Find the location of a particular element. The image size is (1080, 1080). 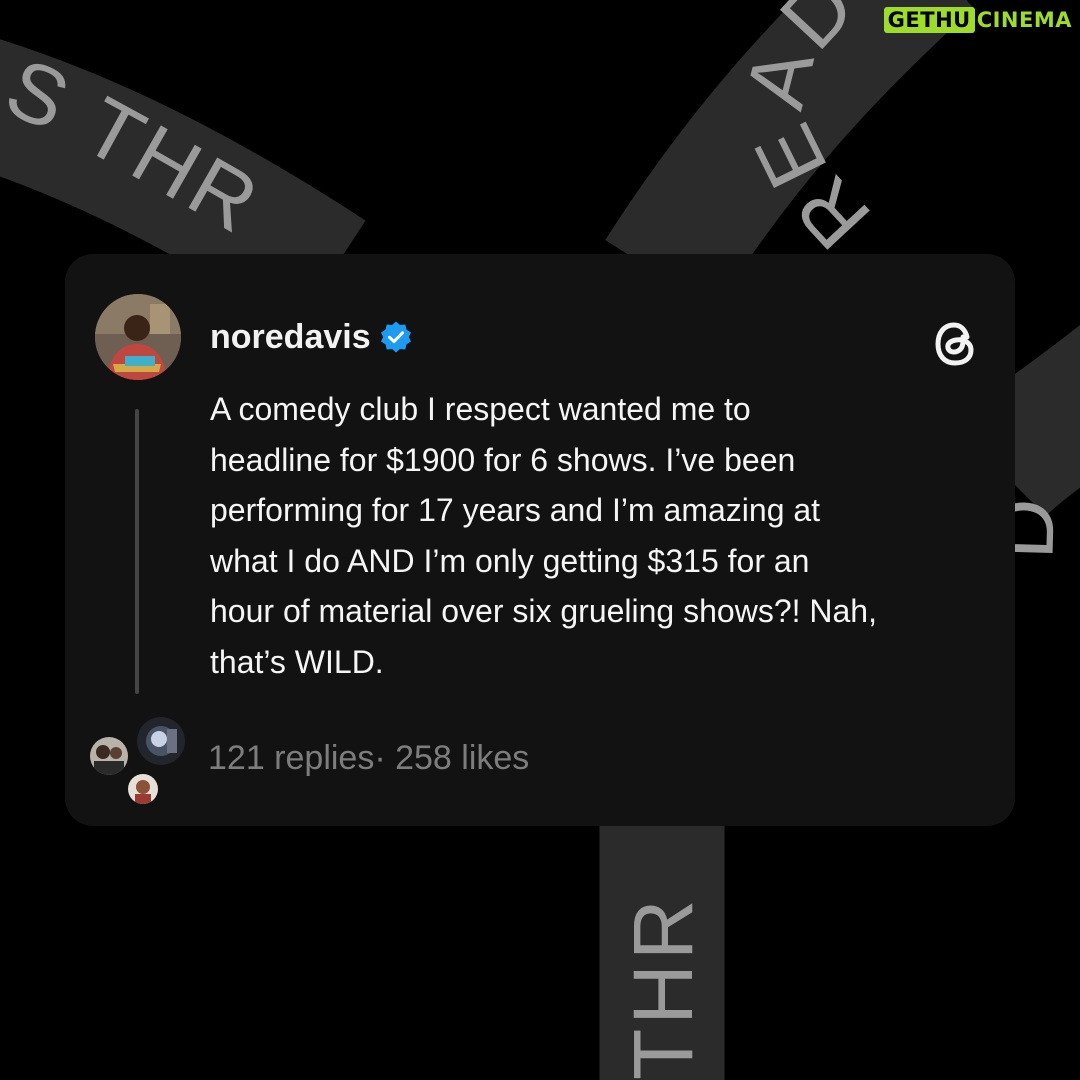

reply-avatars-group is located at coordinates (137, 761).